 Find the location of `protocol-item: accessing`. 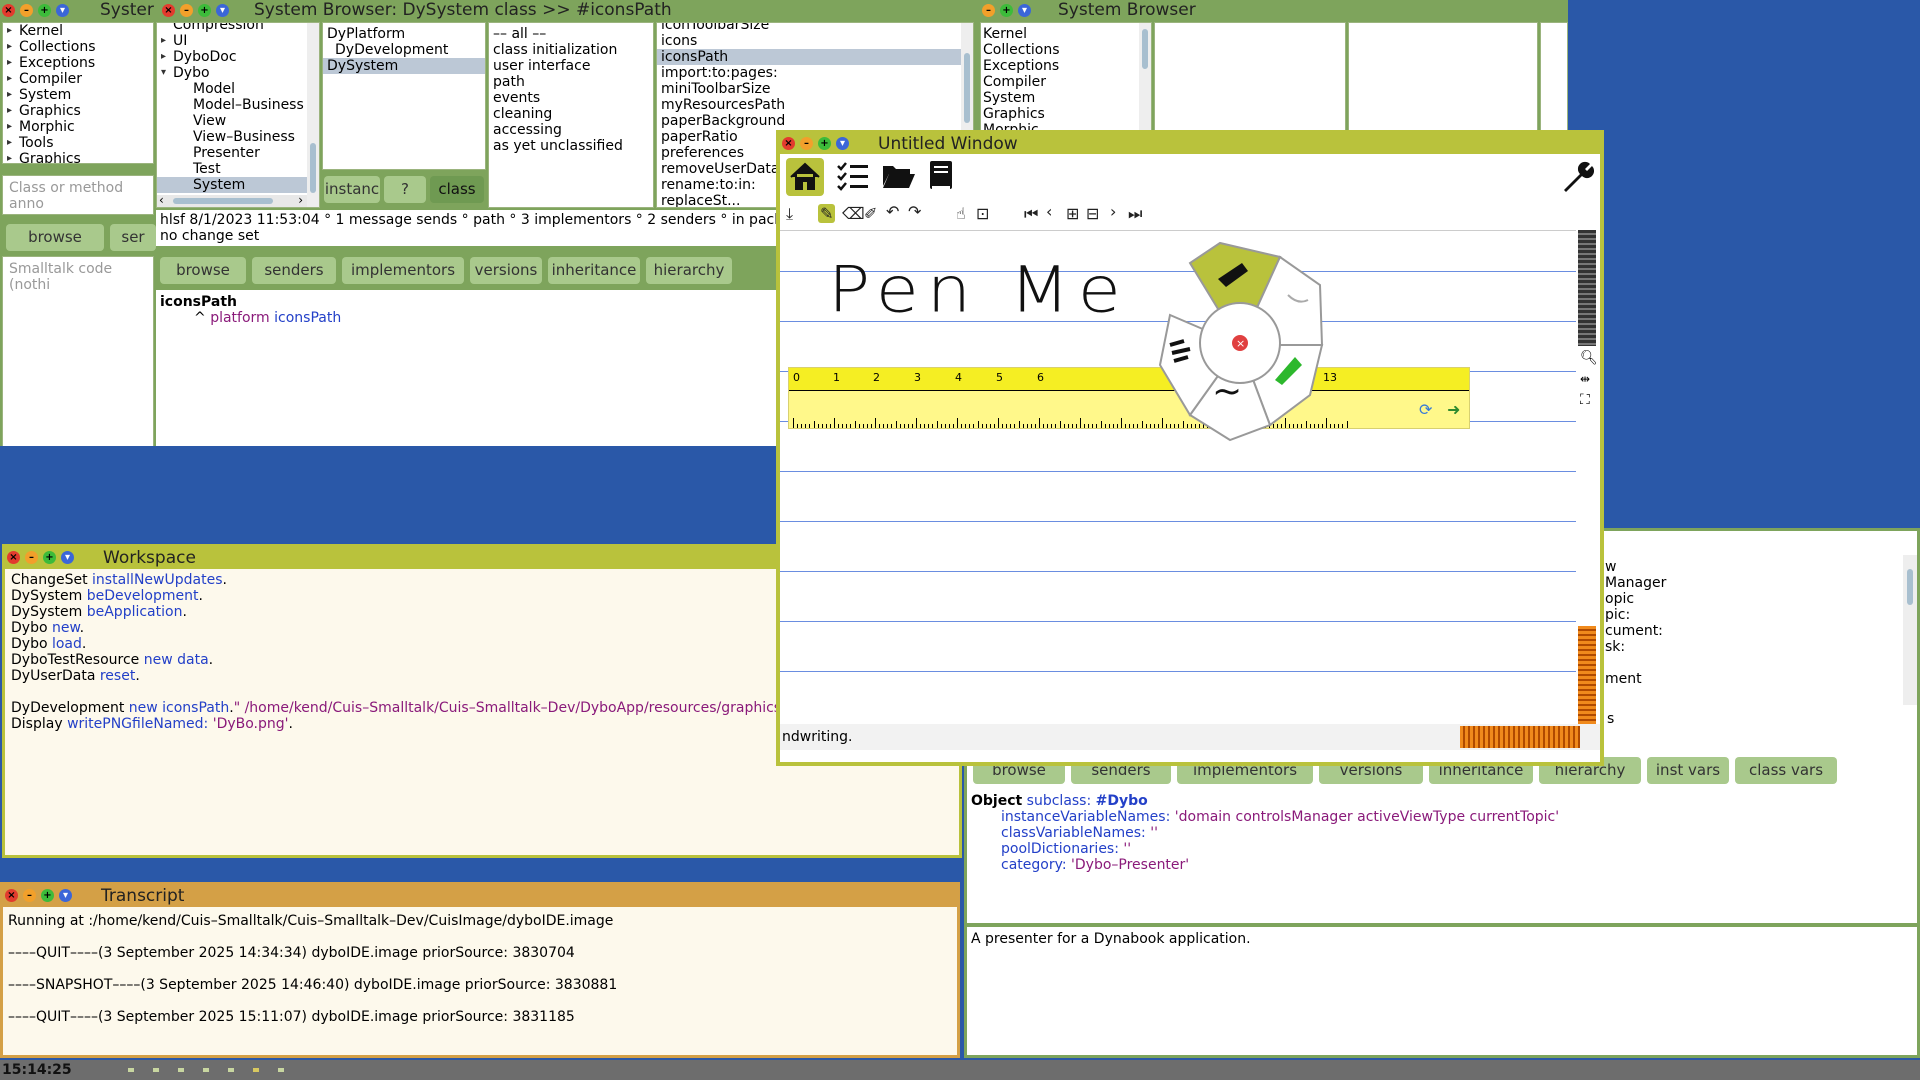

protocol-item: accessing is located at coordinates (571, 130).